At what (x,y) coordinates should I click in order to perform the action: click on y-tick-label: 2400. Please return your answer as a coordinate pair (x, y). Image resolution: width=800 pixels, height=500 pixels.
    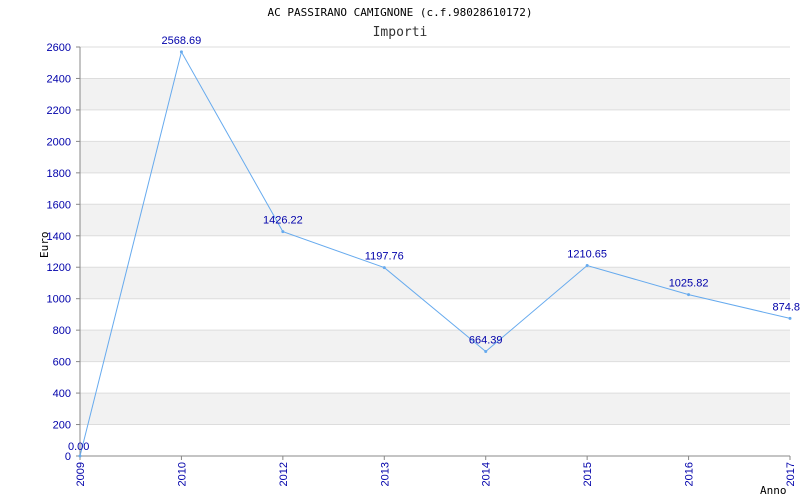
    Looking at the image, I should click on (59, 79).